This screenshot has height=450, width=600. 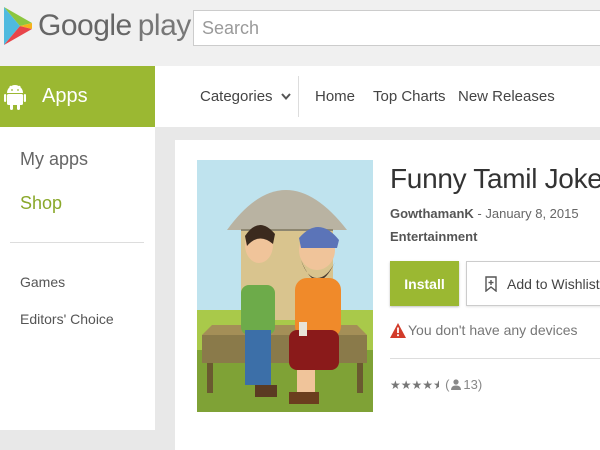 I want to click on app-title: Funny Tamil Jokes, so click(x=495, y=178).